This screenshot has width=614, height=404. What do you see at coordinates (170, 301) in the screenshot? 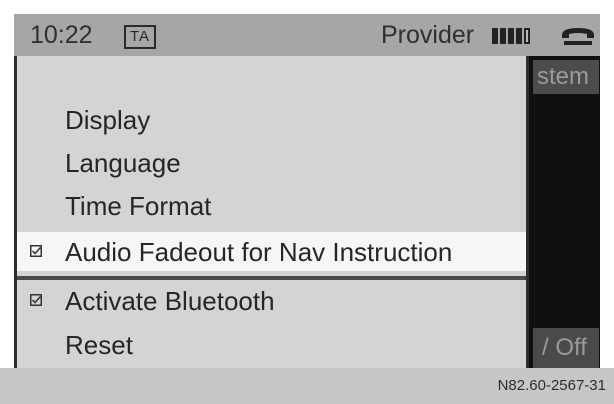
I see `menu-item-label: Activate Bluetooth` at bounding box center [170, 301].